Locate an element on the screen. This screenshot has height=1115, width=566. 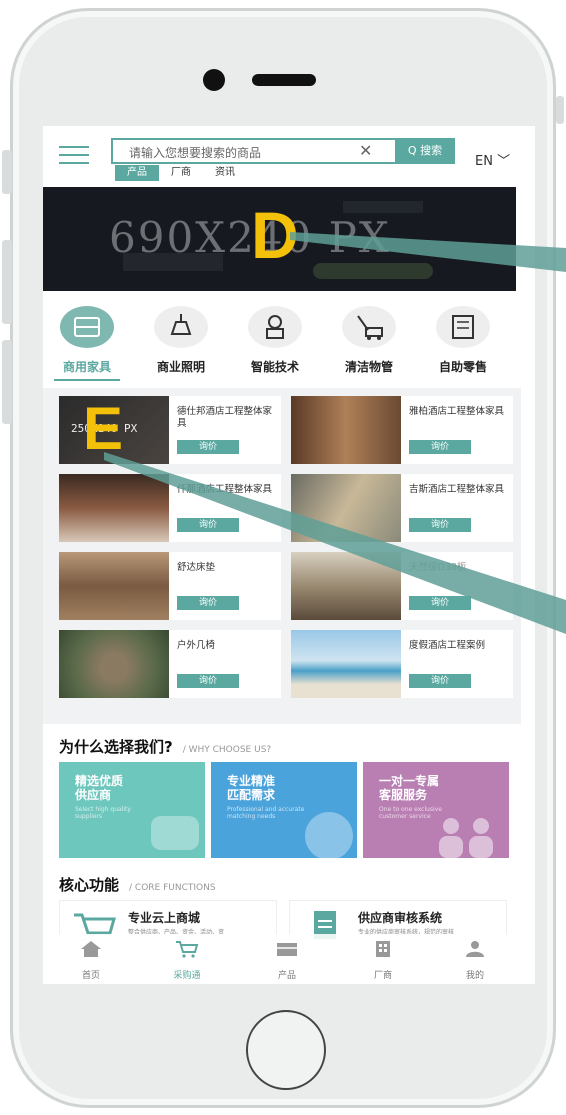
tab-label: 我的 is located at coordinates (474, 976).